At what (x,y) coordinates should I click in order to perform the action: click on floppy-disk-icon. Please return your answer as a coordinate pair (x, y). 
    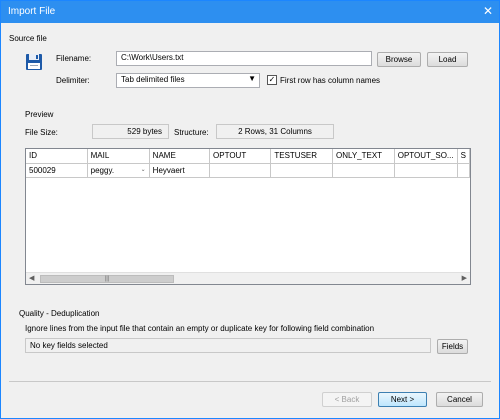
    Looking at the image, I should click on (34, 62).